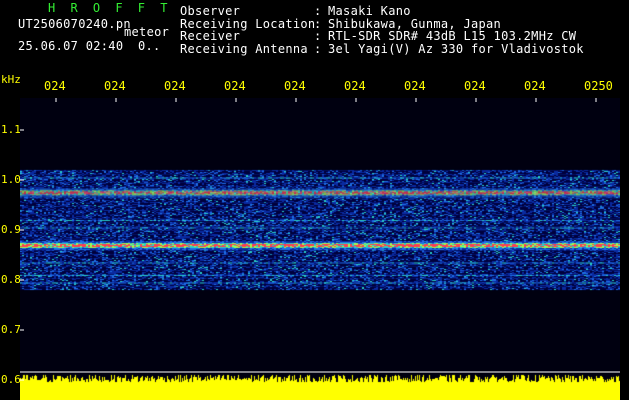 This screenshot has width=629, height=400. I want to click on y-tick-label: 1.1, so click(11, 129).